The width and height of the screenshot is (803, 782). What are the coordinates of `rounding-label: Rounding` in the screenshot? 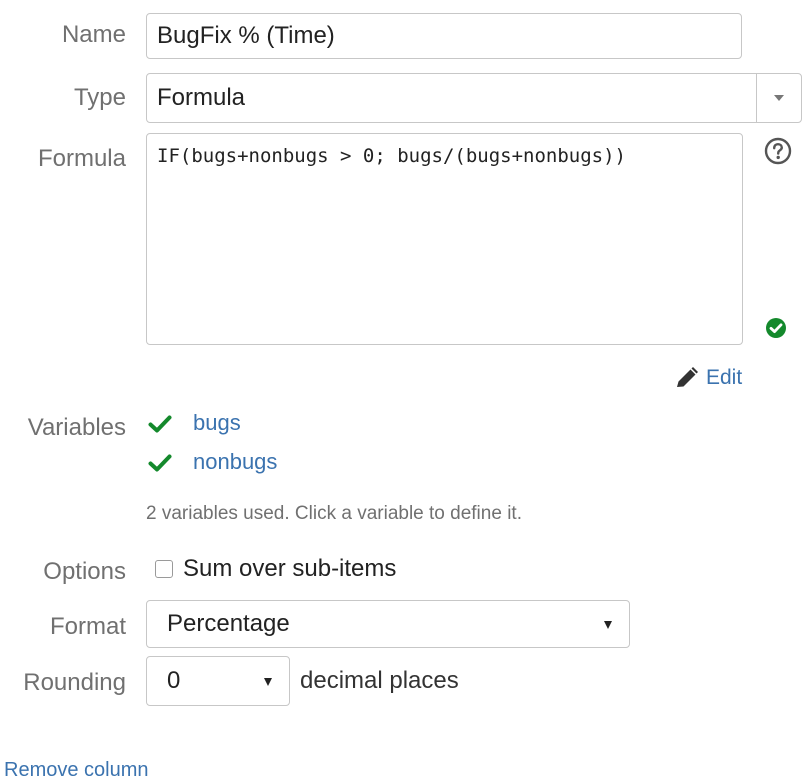 It's located at (74, 682).